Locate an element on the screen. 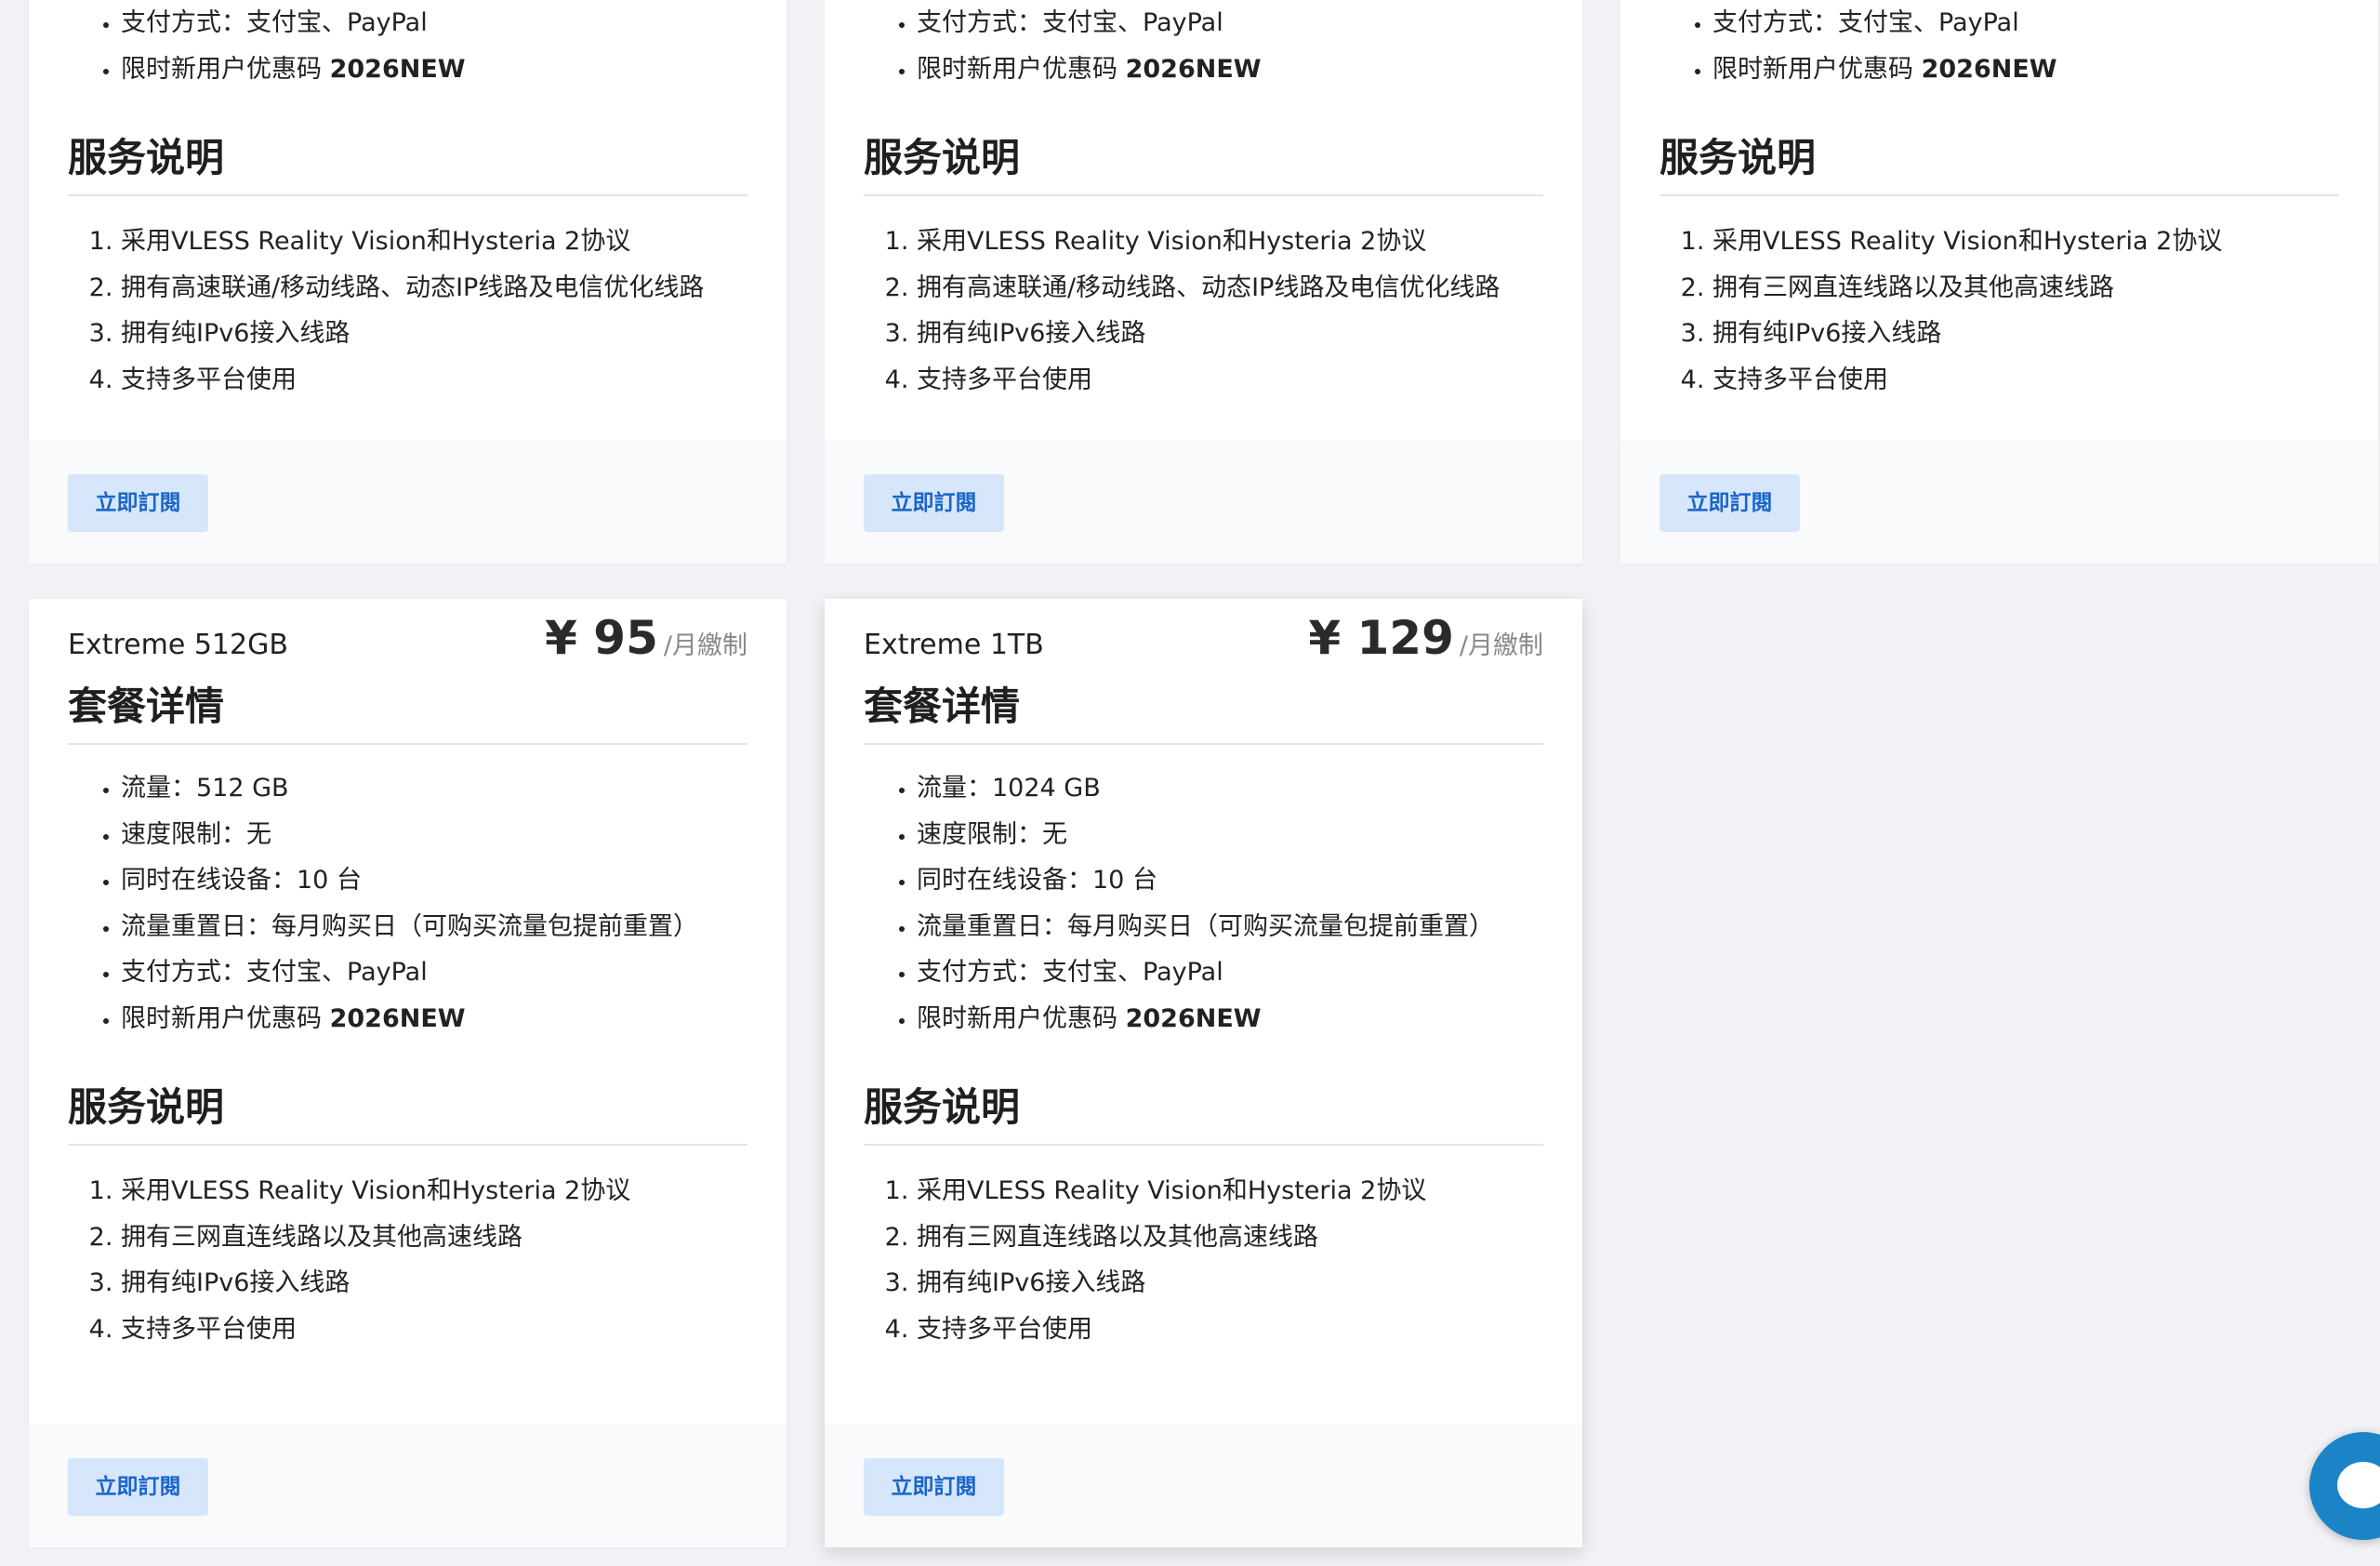  price-amount: ¥ 95 is located at coordinates (601, 638).